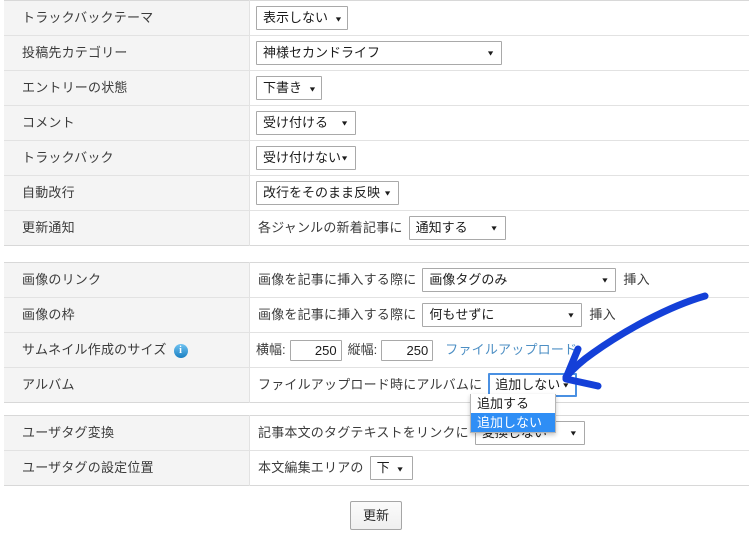  Describe the element at coordinates (363, 432) in the screenshot. I see `usertag-convert-prefix: 記事本文のタグテキストをリンクに` at that location.